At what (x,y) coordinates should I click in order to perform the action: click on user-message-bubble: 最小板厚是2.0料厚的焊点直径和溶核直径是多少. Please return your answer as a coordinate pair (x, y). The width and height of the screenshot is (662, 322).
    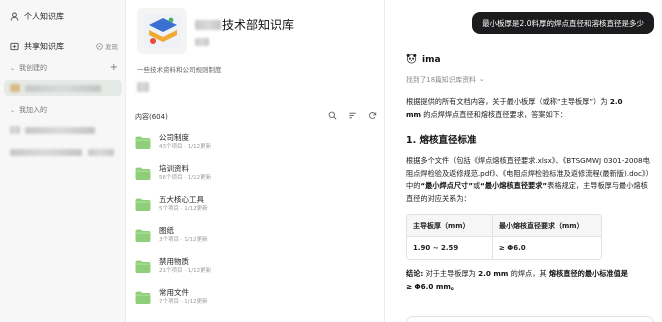
    Looking at the image, I should click on (563, 23).